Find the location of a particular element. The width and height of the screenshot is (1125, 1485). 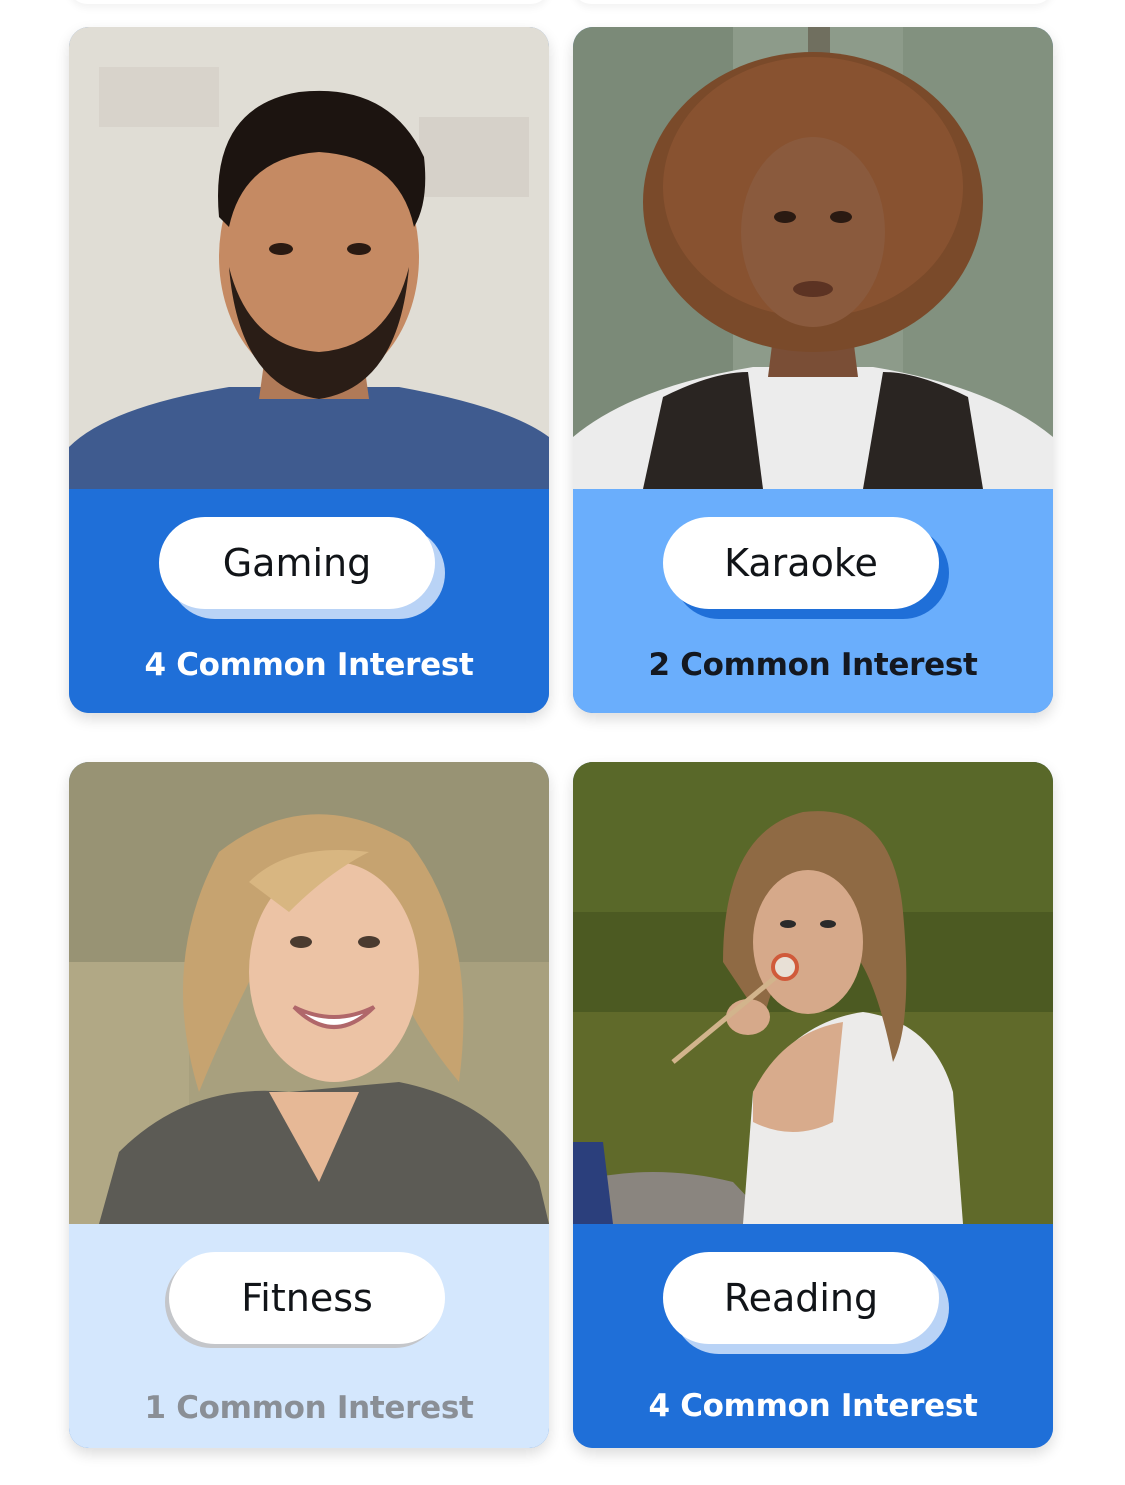

interest-tag-button: Gaming is located at coordinates (297, 563).